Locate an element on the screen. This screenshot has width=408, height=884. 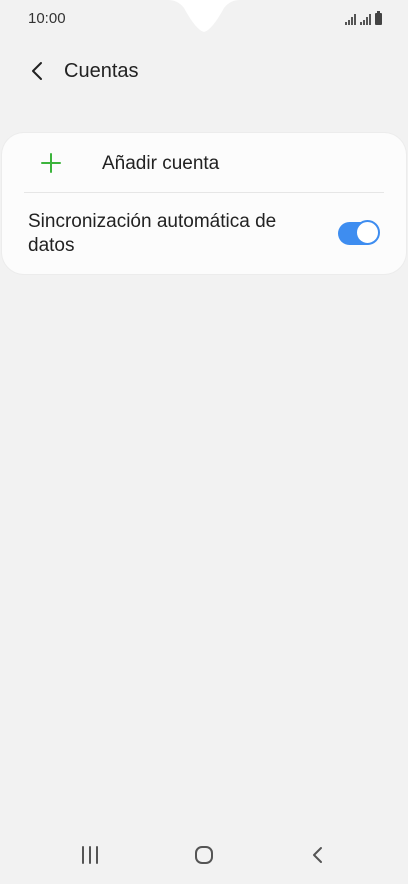
battery-icon is located at coordinates (378, 18).